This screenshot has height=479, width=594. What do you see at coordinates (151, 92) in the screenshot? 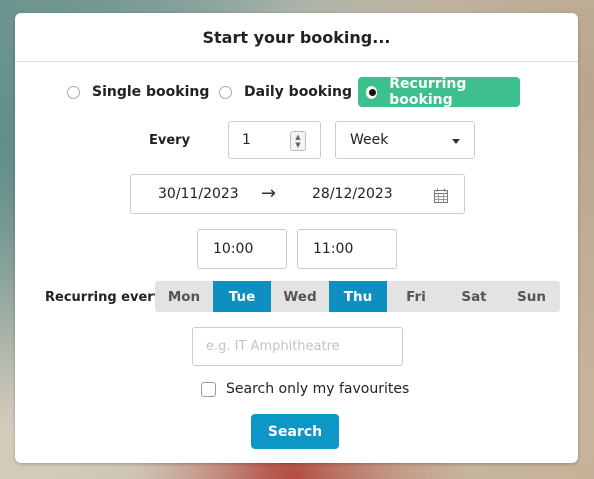
I see `radio-label: Single booking` at bounding box center [151, 92].